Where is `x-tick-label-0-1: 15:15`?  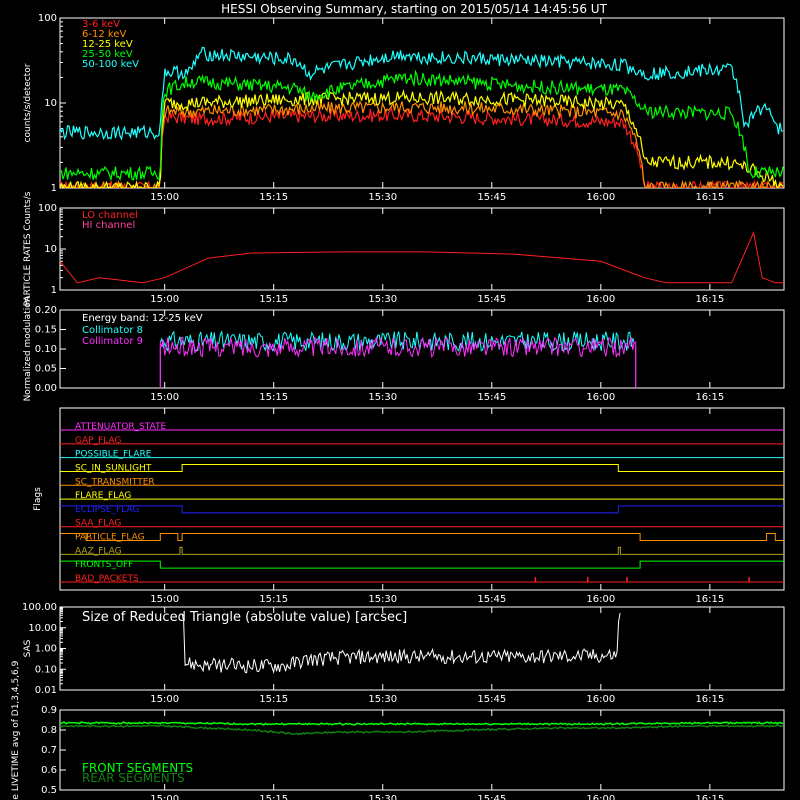
x-tick-label-0-1: 15:15 is located at coordinates (273, 197).